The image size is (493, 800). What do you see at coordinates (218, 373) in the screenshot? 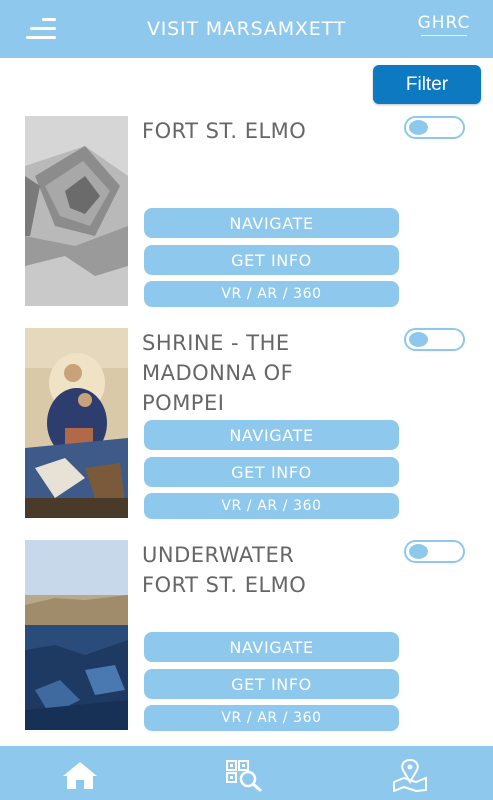
I see `site-title: SHRINE - THE MADONNA OF POMPEI` at bounding box center [218, 373].